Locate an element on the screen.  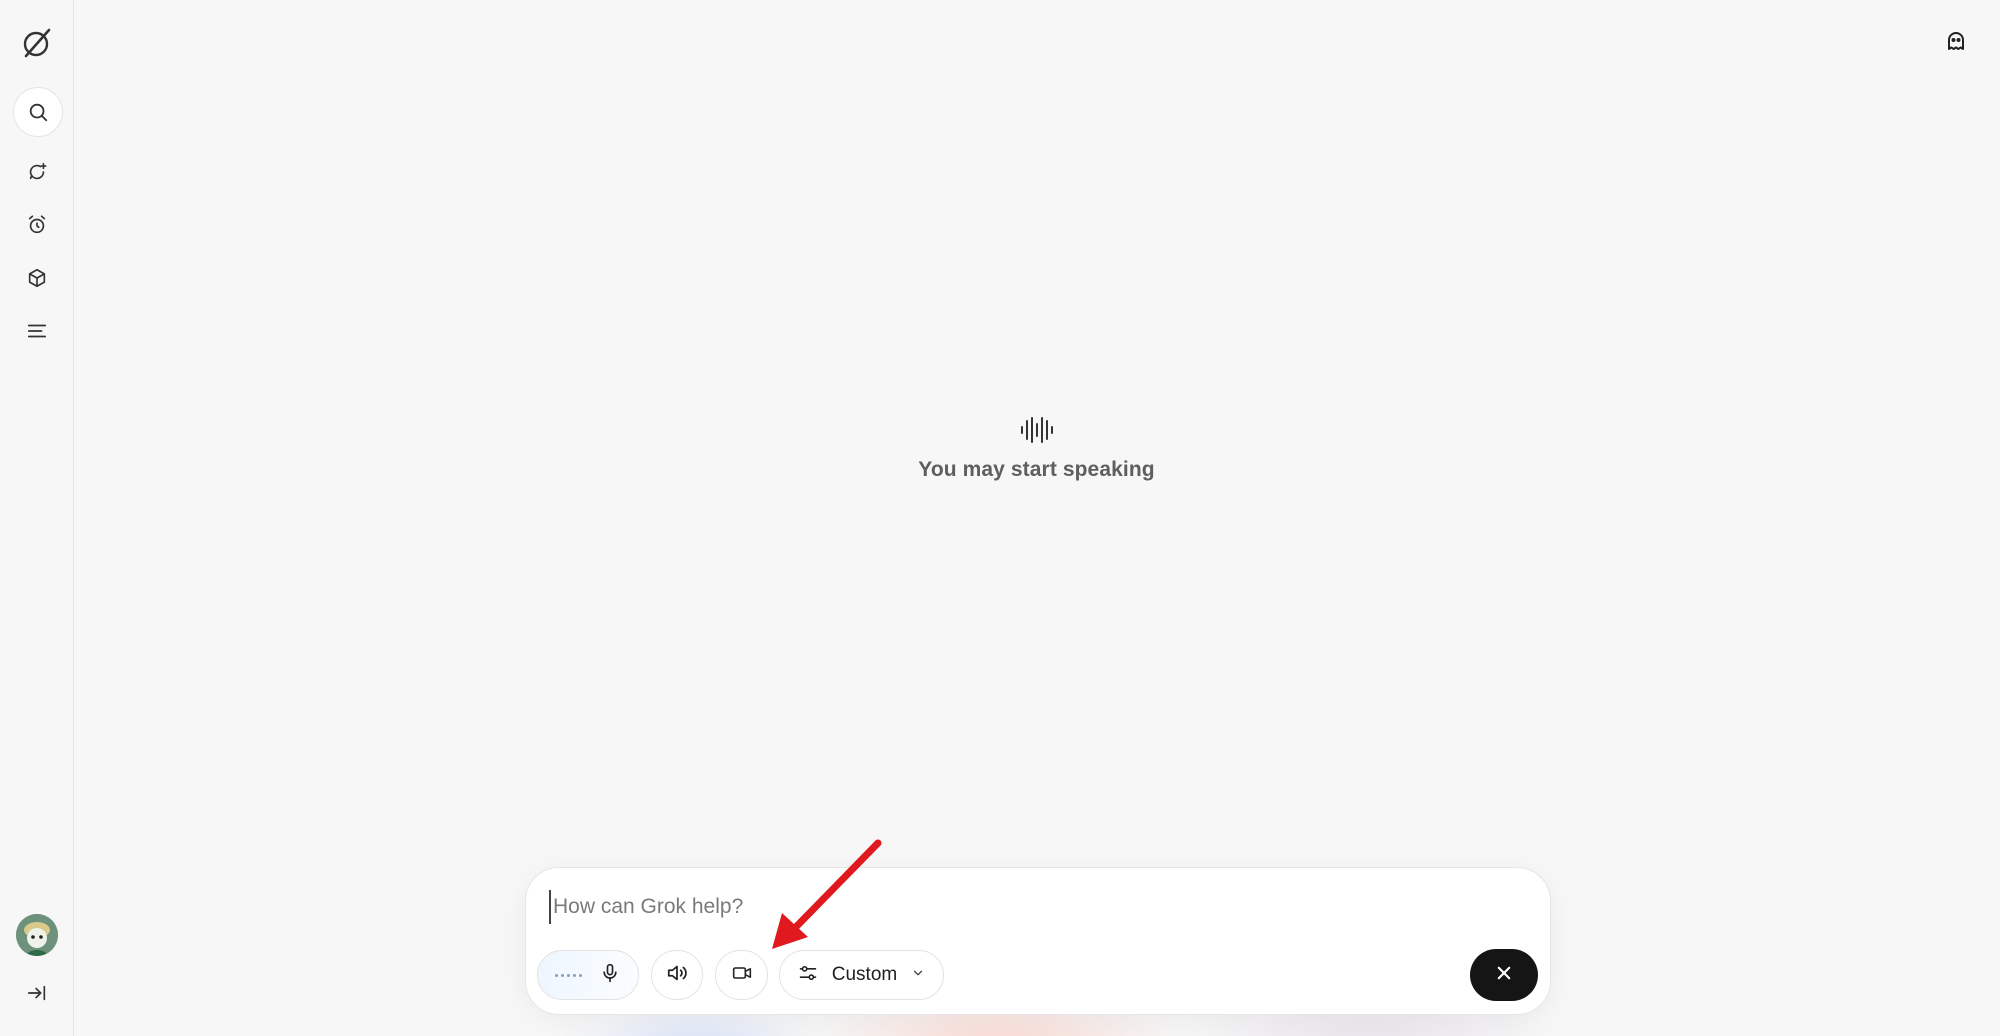
sound-wave-icon is located at coordinates (1036, 430).